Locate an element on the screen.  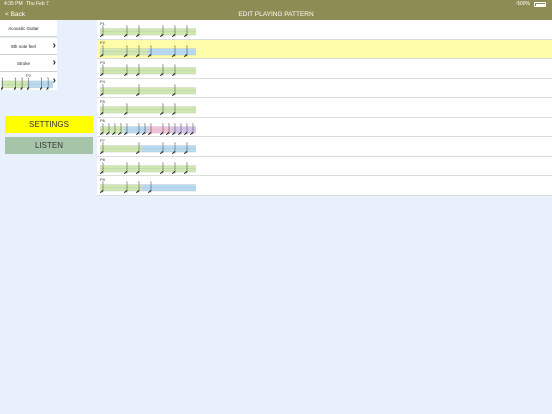
sidebar-item-instrument: Acoustic Guitar is located at coordinates (28, 28).